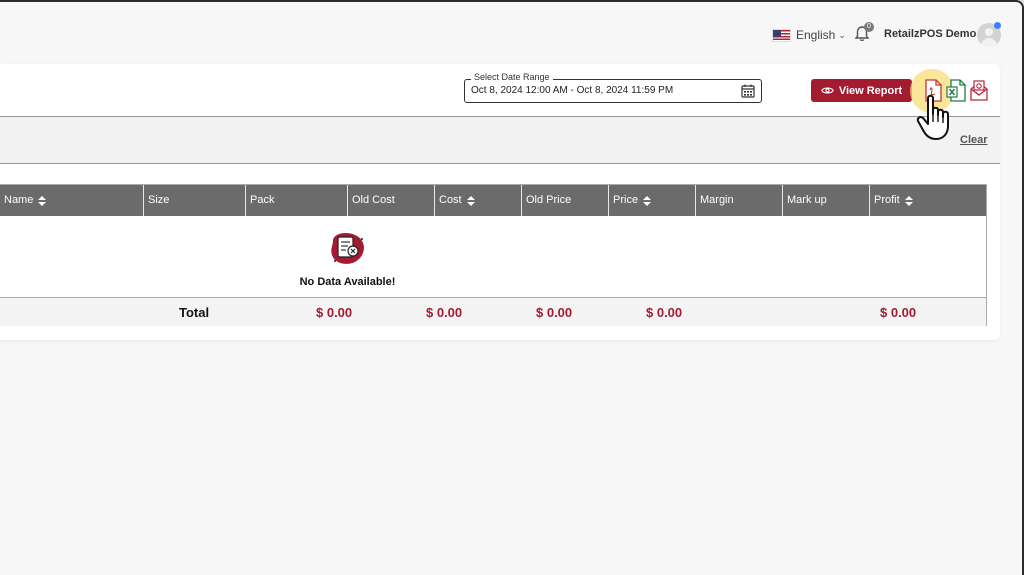 The image size is (1024, 575). Describe the element at coordinates (842, 34) in the screenshot. I see `chevron-down-icon: ⌄` at that location.